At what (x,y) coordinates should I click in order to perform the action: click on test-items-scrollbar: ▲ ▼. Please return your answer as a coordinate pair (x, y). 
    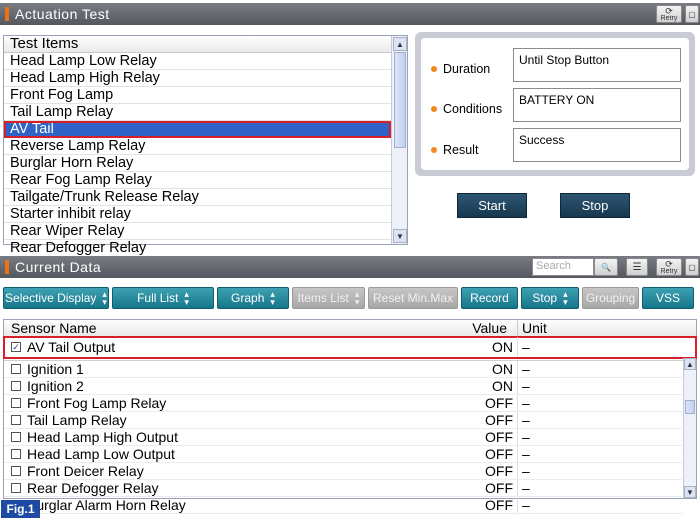
    Looking at the image, I should click on (399, 140).